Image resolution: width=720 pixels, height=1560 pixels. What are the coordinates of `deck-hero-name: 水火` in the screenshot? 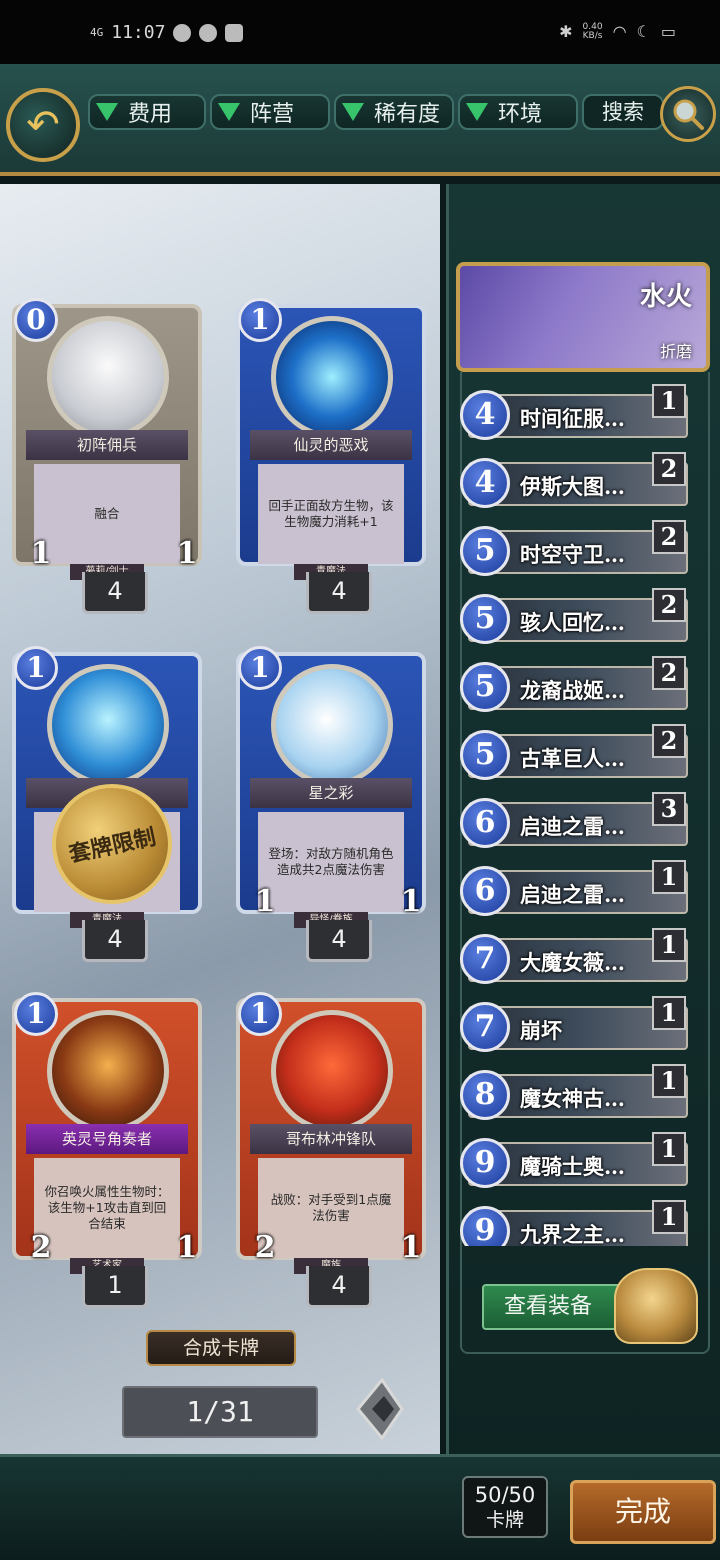 It's located at (665, 297).